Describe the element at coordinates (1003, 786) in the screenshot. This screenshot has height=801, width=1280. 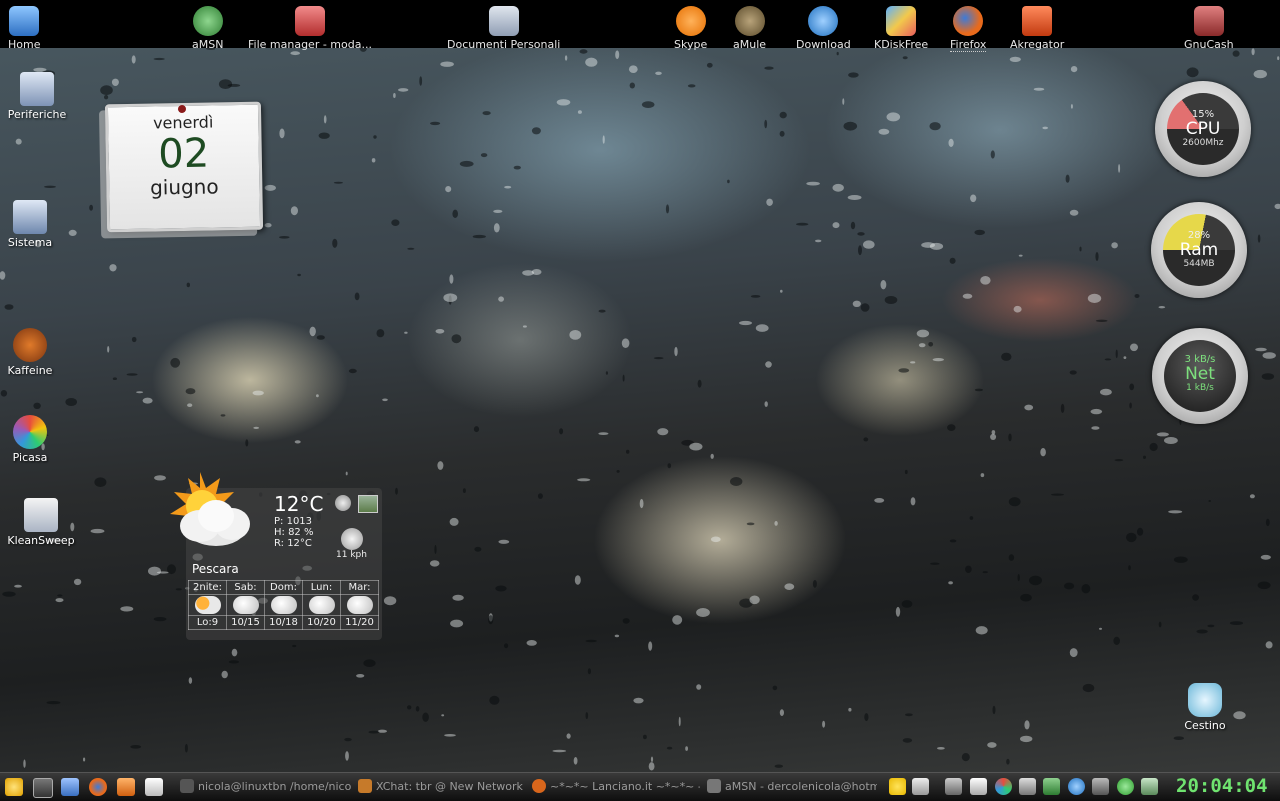
I see `apps-tray-icon` at that location.